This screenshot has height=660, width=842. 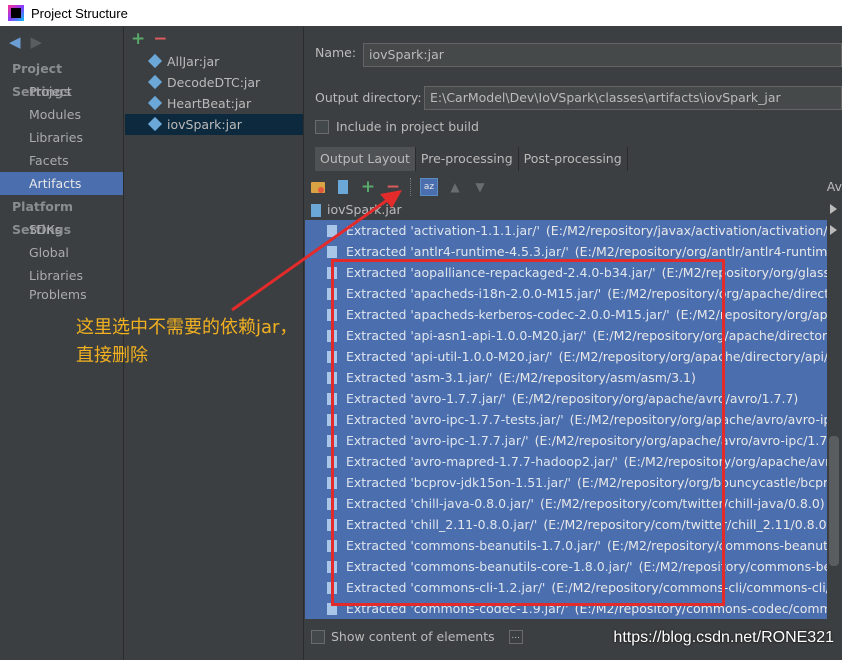 What do you see at coordinates (112, 355) in the screenshot?
I see `annotation-line-2: 直接删除` at bounding box center [112, 355].